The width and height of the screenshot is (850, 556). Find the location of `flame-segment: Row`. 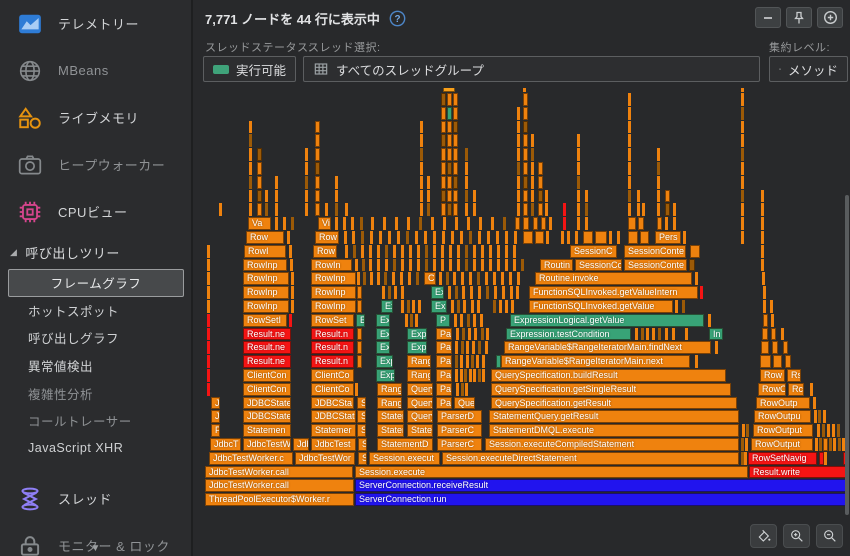

flame-segment: Row is located at coordinates (265, 237).